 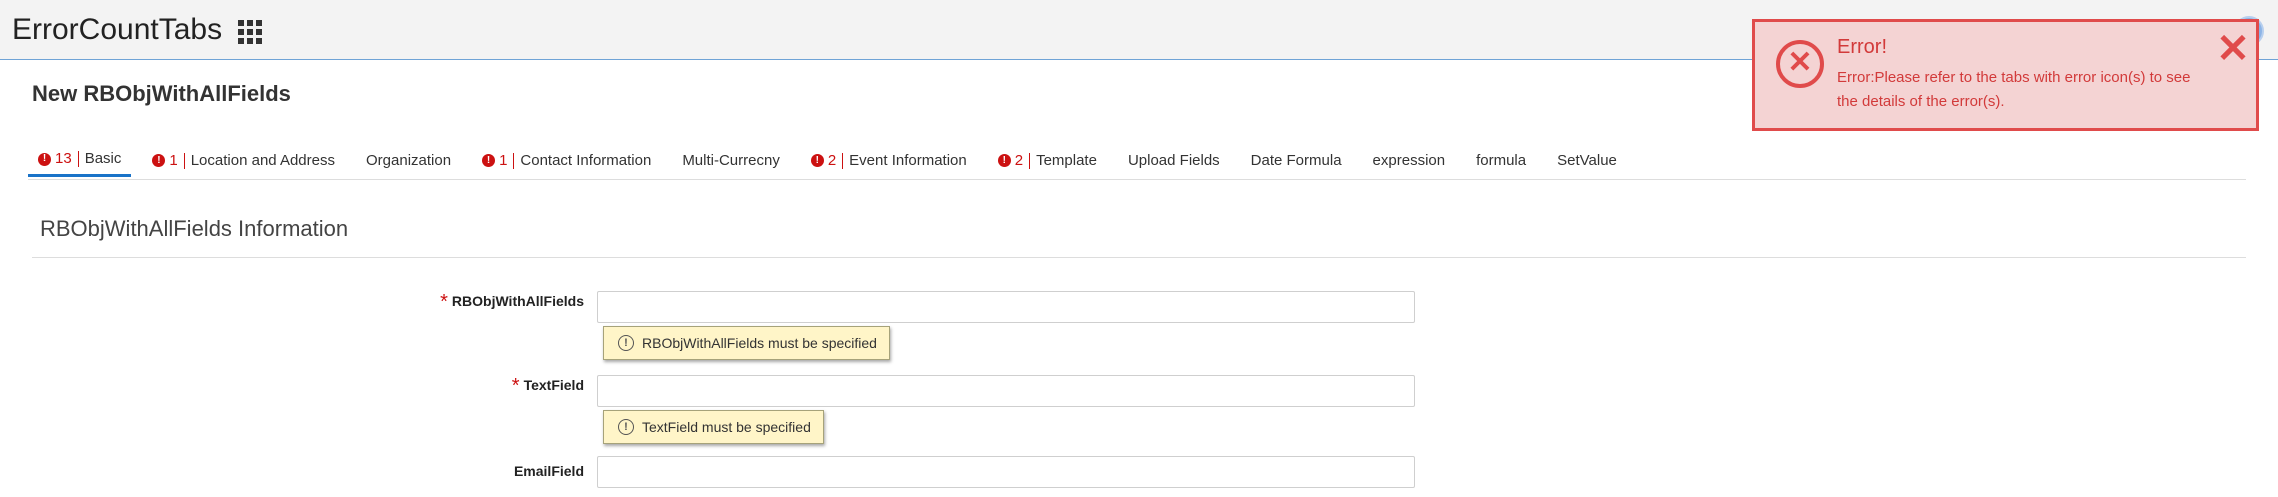 I want to click on emailfield-input, so click(x=1006, y=472).